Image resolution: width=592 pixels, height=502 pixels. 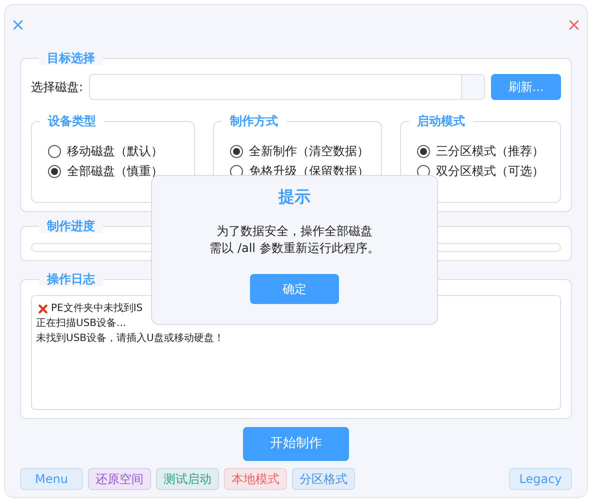 I want to click on radio-label: 全部磁盘（慎重）, so click(x=115, y=171).